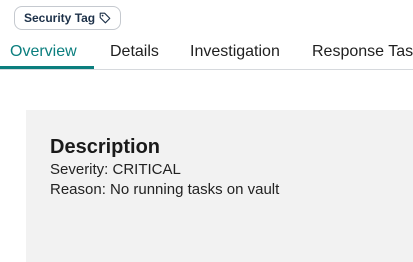  What do you see at coordinates (362, 53) in the screenshot?
I see `tab-response-tasks: Response Tasks` at bounding box center [362, 53].